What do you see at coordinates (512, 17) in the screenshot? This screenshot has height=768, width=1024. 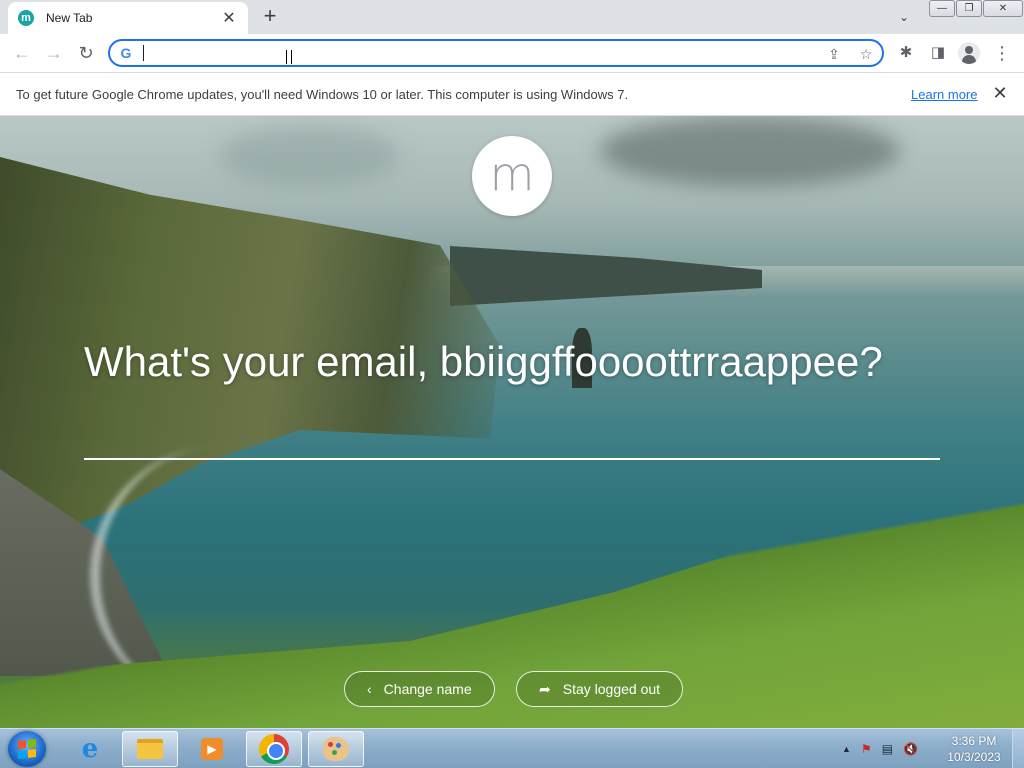 I see `tab-strip: m New Tab ✕ + ⌄ — ❐ ✕` at bounding box center [512, 17].